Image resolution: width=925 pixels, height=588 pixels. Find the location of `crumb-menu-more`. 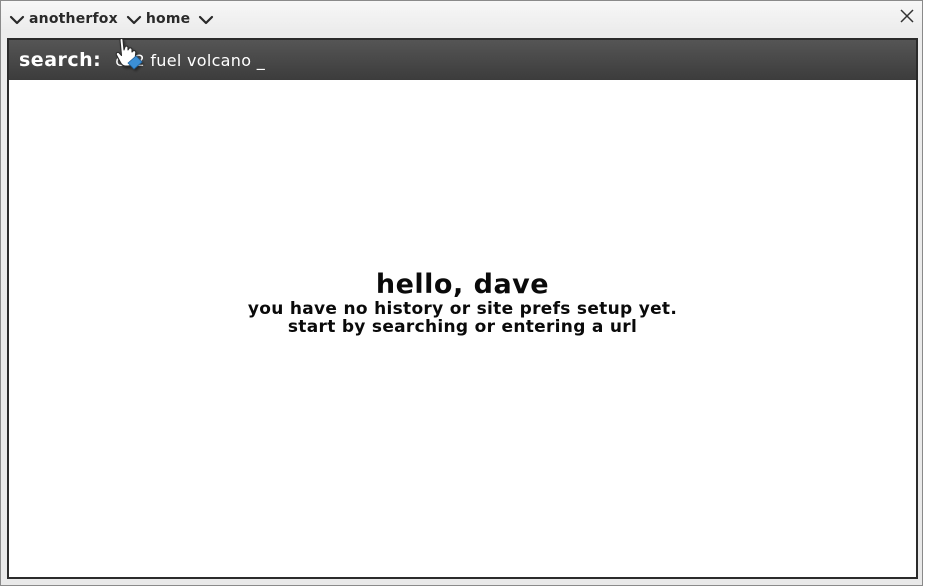

crumb-menu-more is located at coordinates (204, 19).